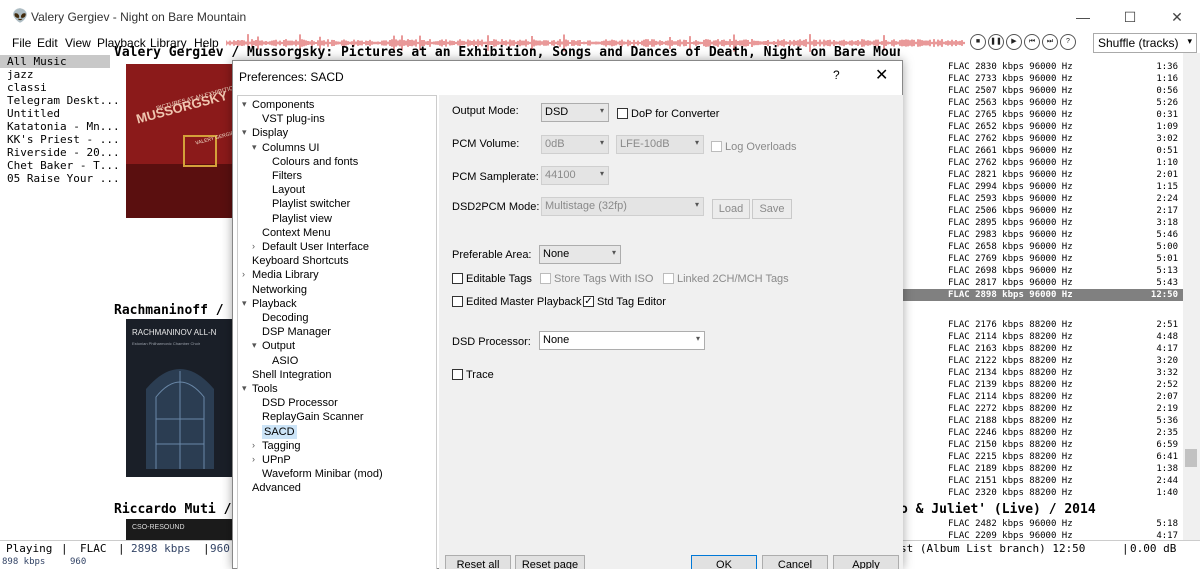 The height and width of the screenshot is (569, 1200). Describe the element at coordinates (1130, 17) in the screenshot. I see `maximize-button: ☐` at that location.